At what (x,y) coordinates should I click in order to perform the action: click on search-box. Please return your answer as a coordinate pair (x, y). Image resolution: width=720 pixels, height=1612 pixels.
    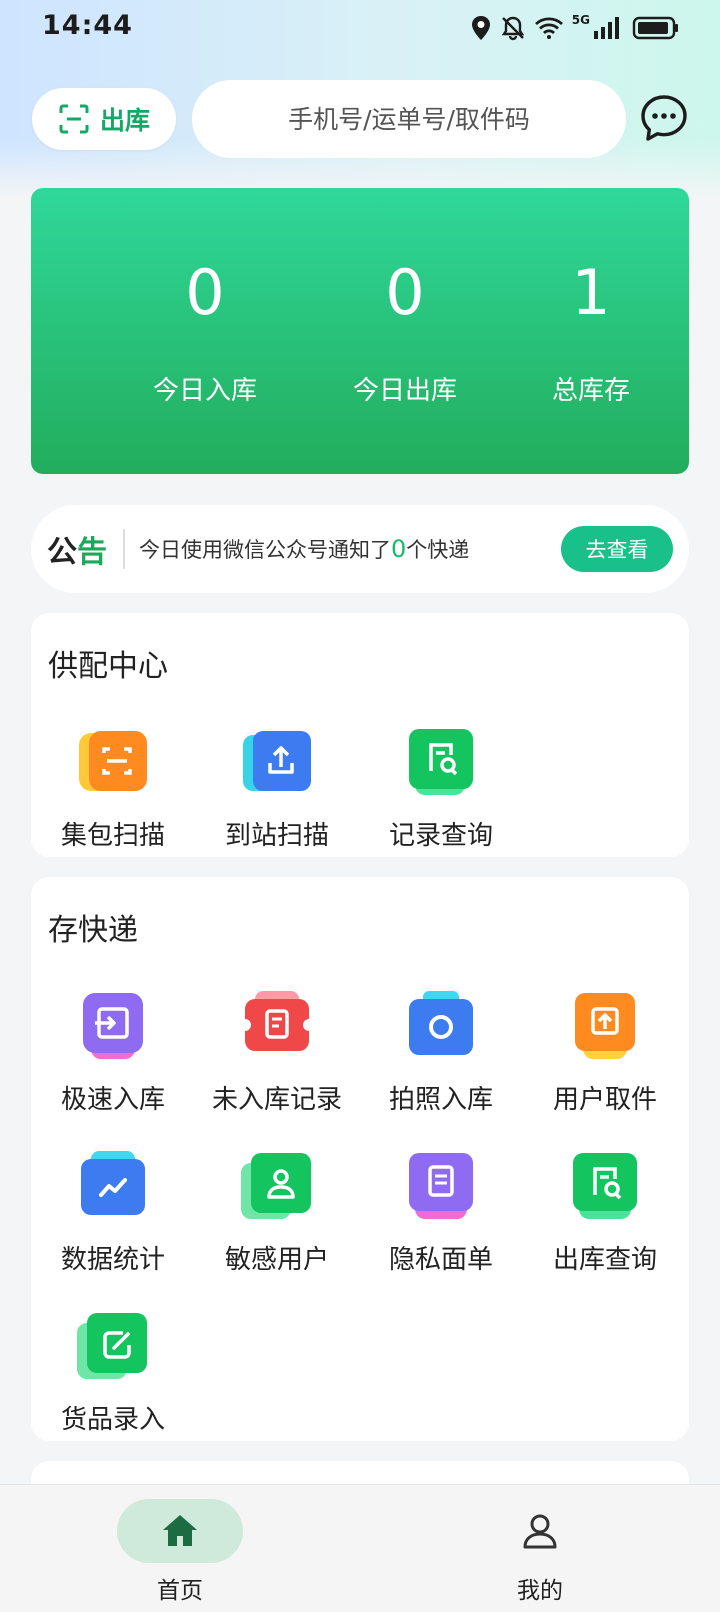
    Looking at the image, I should click on (409, 119).